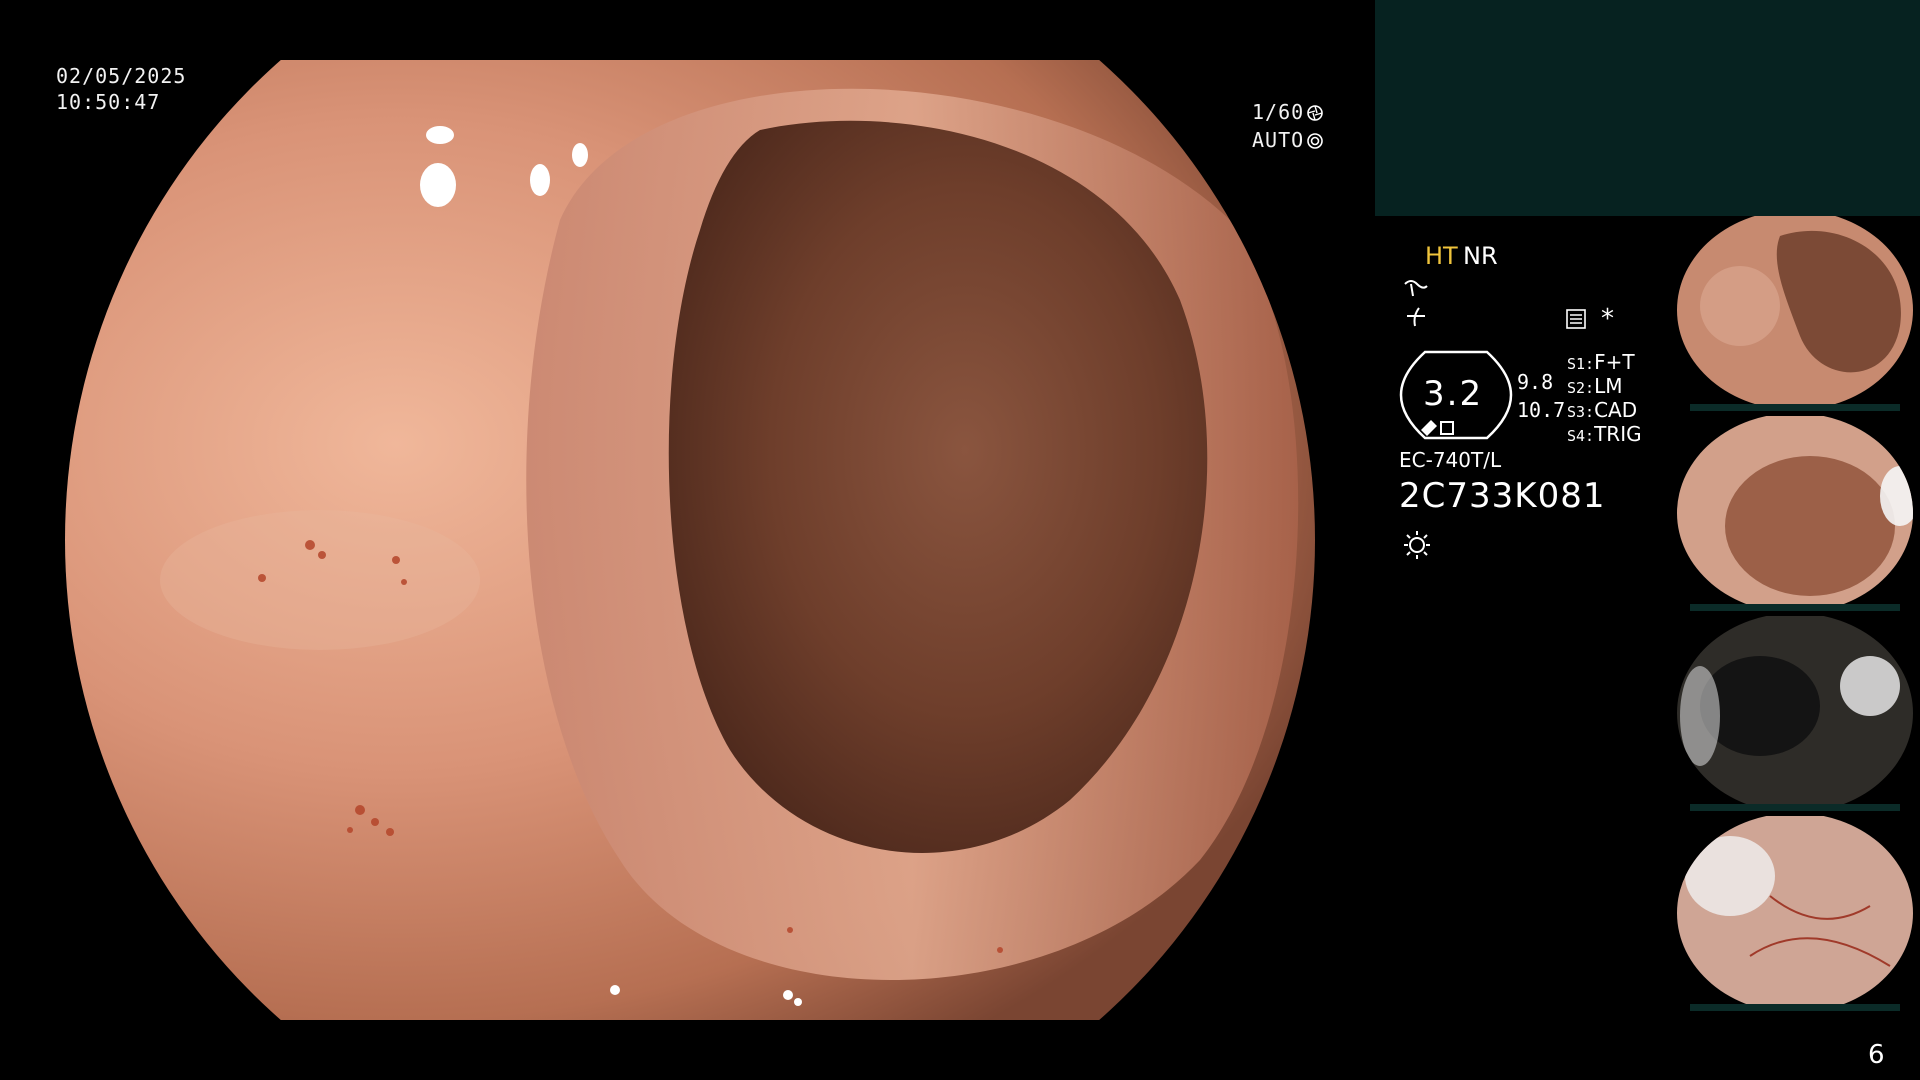 The height and width of the screenshot is (1080, 1920). I want to click on shutter-mode-readout: AUTO, so click(1288, 140).